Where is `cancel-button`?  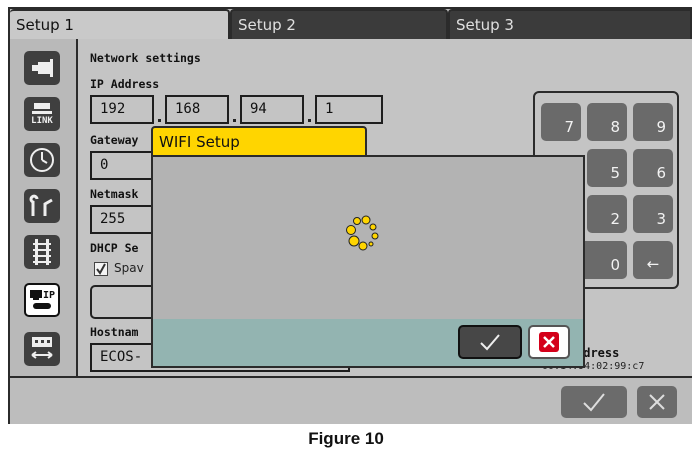
cancel-button is located at coordinates (657, 402).